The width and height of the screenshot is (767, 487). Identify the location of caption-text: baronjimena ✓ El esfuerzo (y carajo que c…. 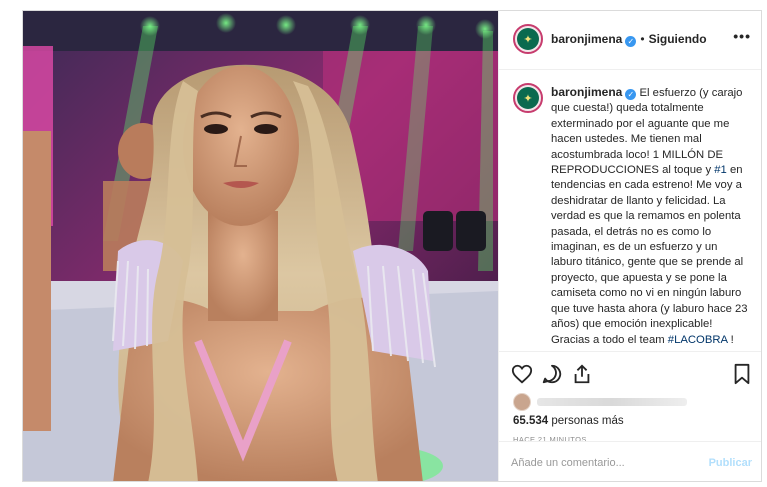
(651, 216).